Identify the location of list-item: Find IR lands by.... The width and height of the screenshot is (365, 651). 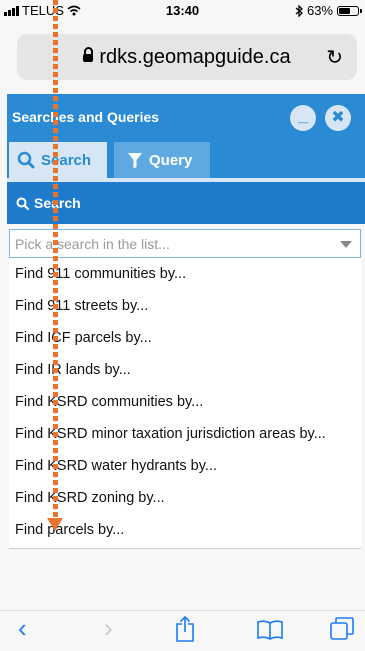
(185, 370).